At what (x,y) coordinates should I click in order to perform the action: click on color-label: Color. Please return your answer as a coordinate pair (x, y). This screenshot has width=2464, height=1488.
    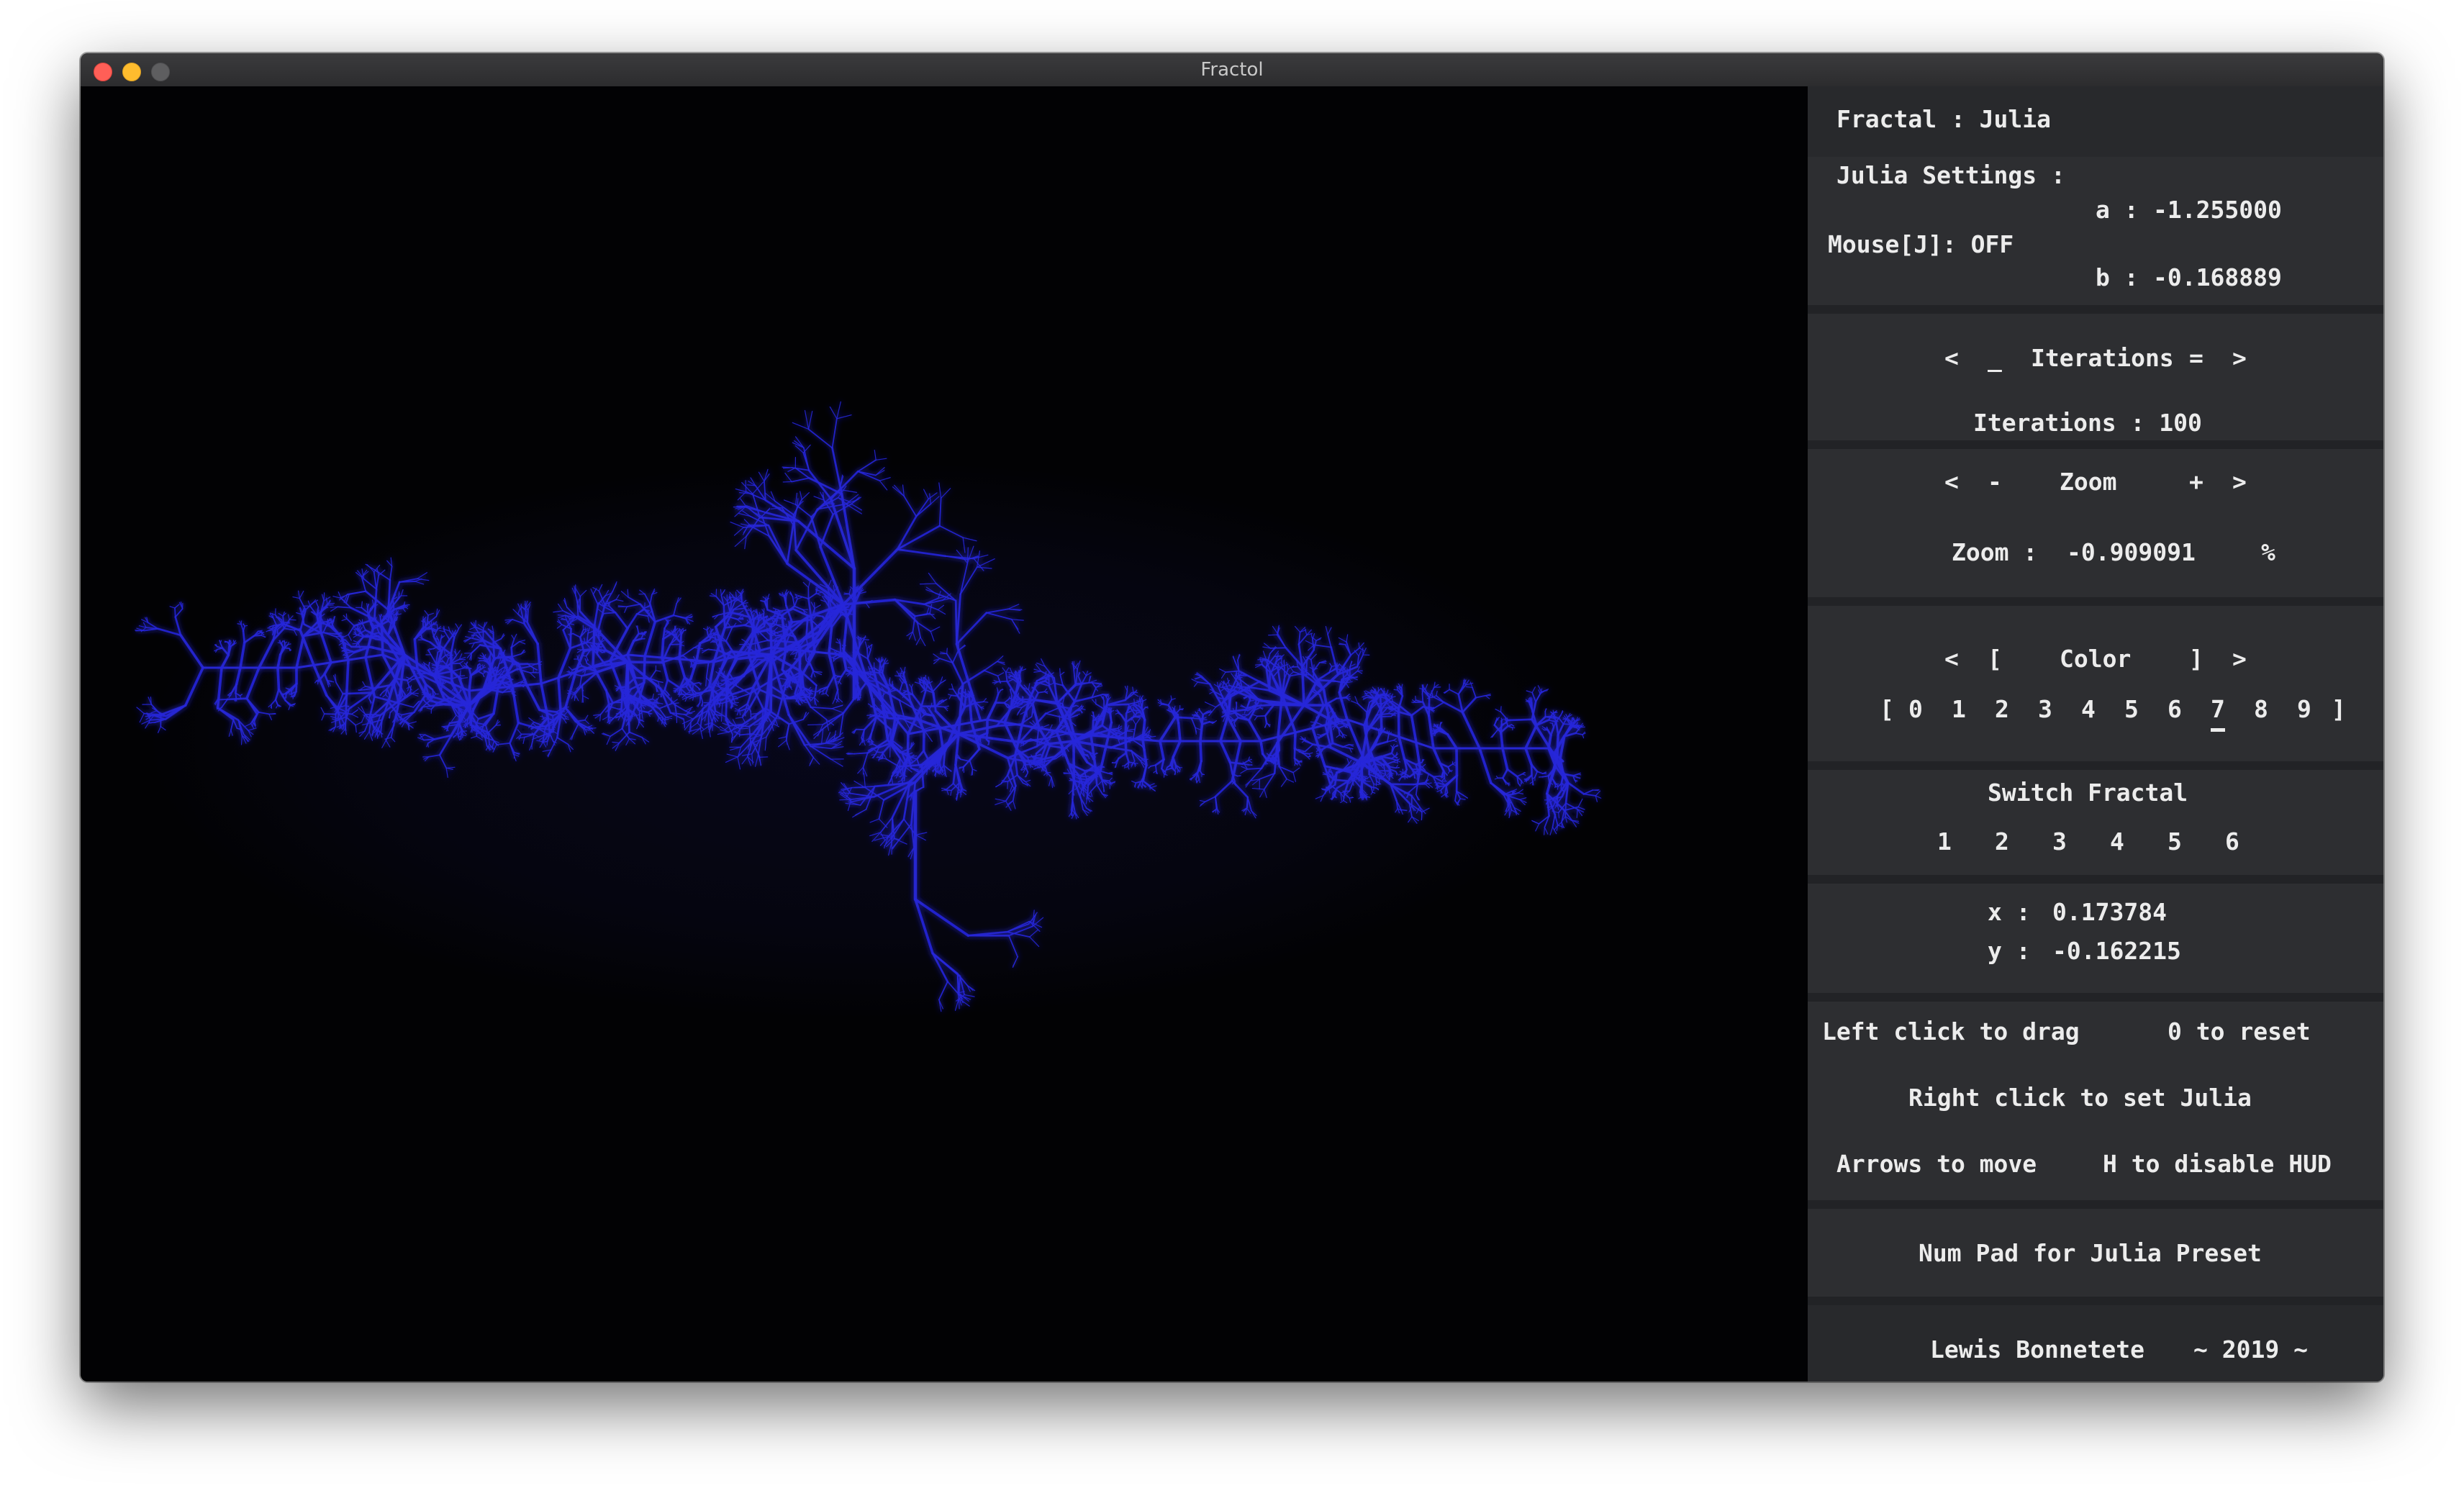
    Looking at the image, I should click on (2096, 659).